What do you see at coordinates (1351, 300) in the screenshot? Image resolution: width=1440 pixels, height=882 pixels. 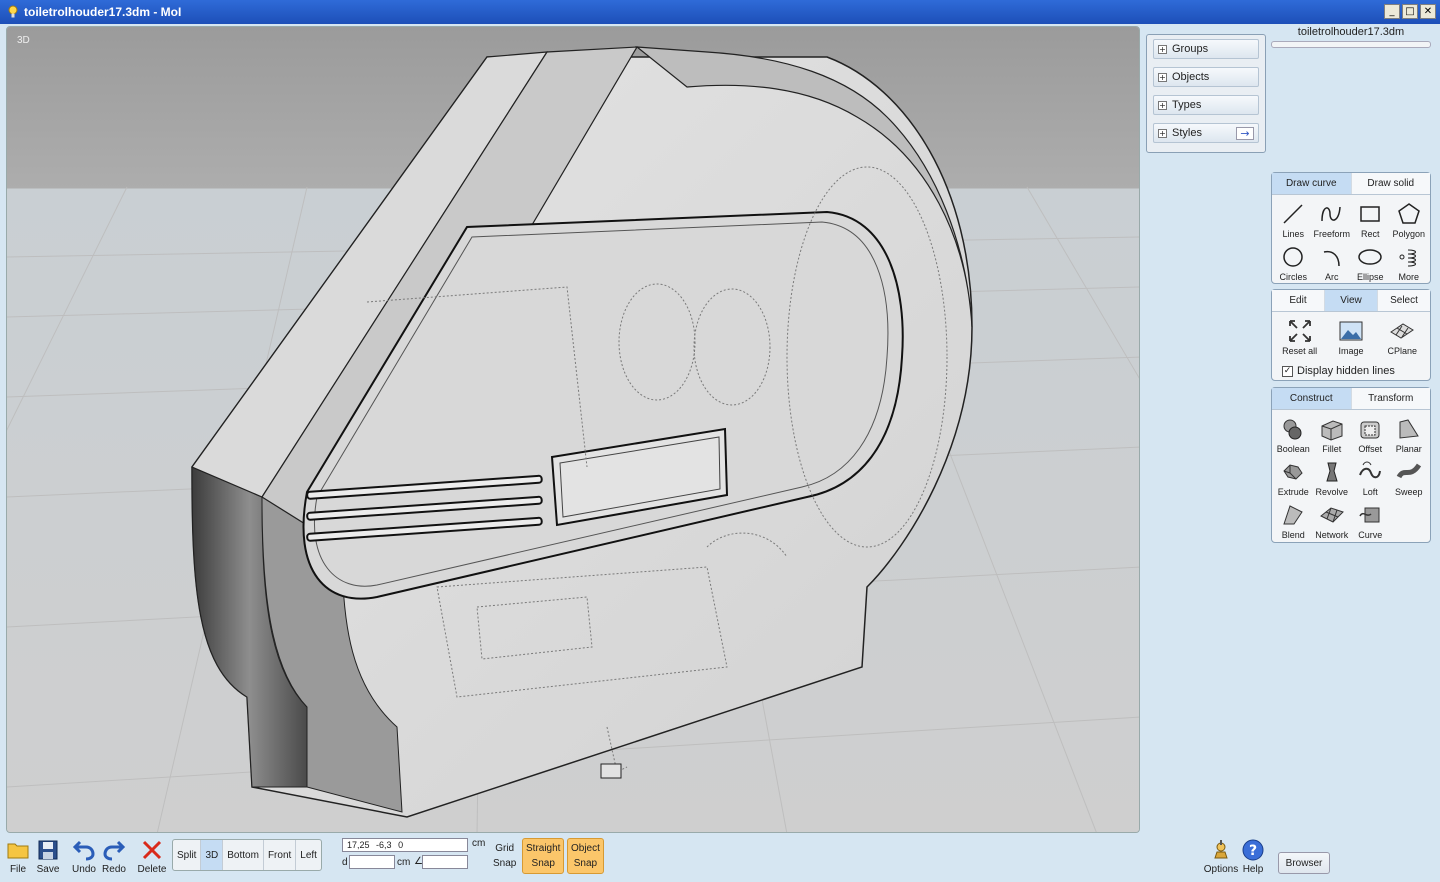 I see `tab-view: View` at bounding box center [1351, 300].